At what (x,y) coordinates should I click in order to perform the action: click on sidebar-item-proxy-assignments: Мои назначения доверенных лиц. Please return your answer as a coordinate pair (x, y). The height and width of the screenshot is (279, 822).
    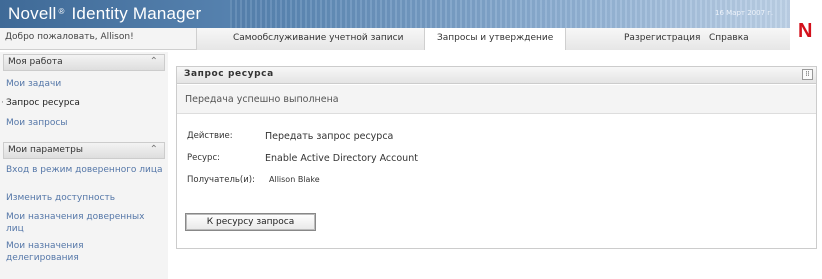
    Looking at the image, I should click on (78, 223).